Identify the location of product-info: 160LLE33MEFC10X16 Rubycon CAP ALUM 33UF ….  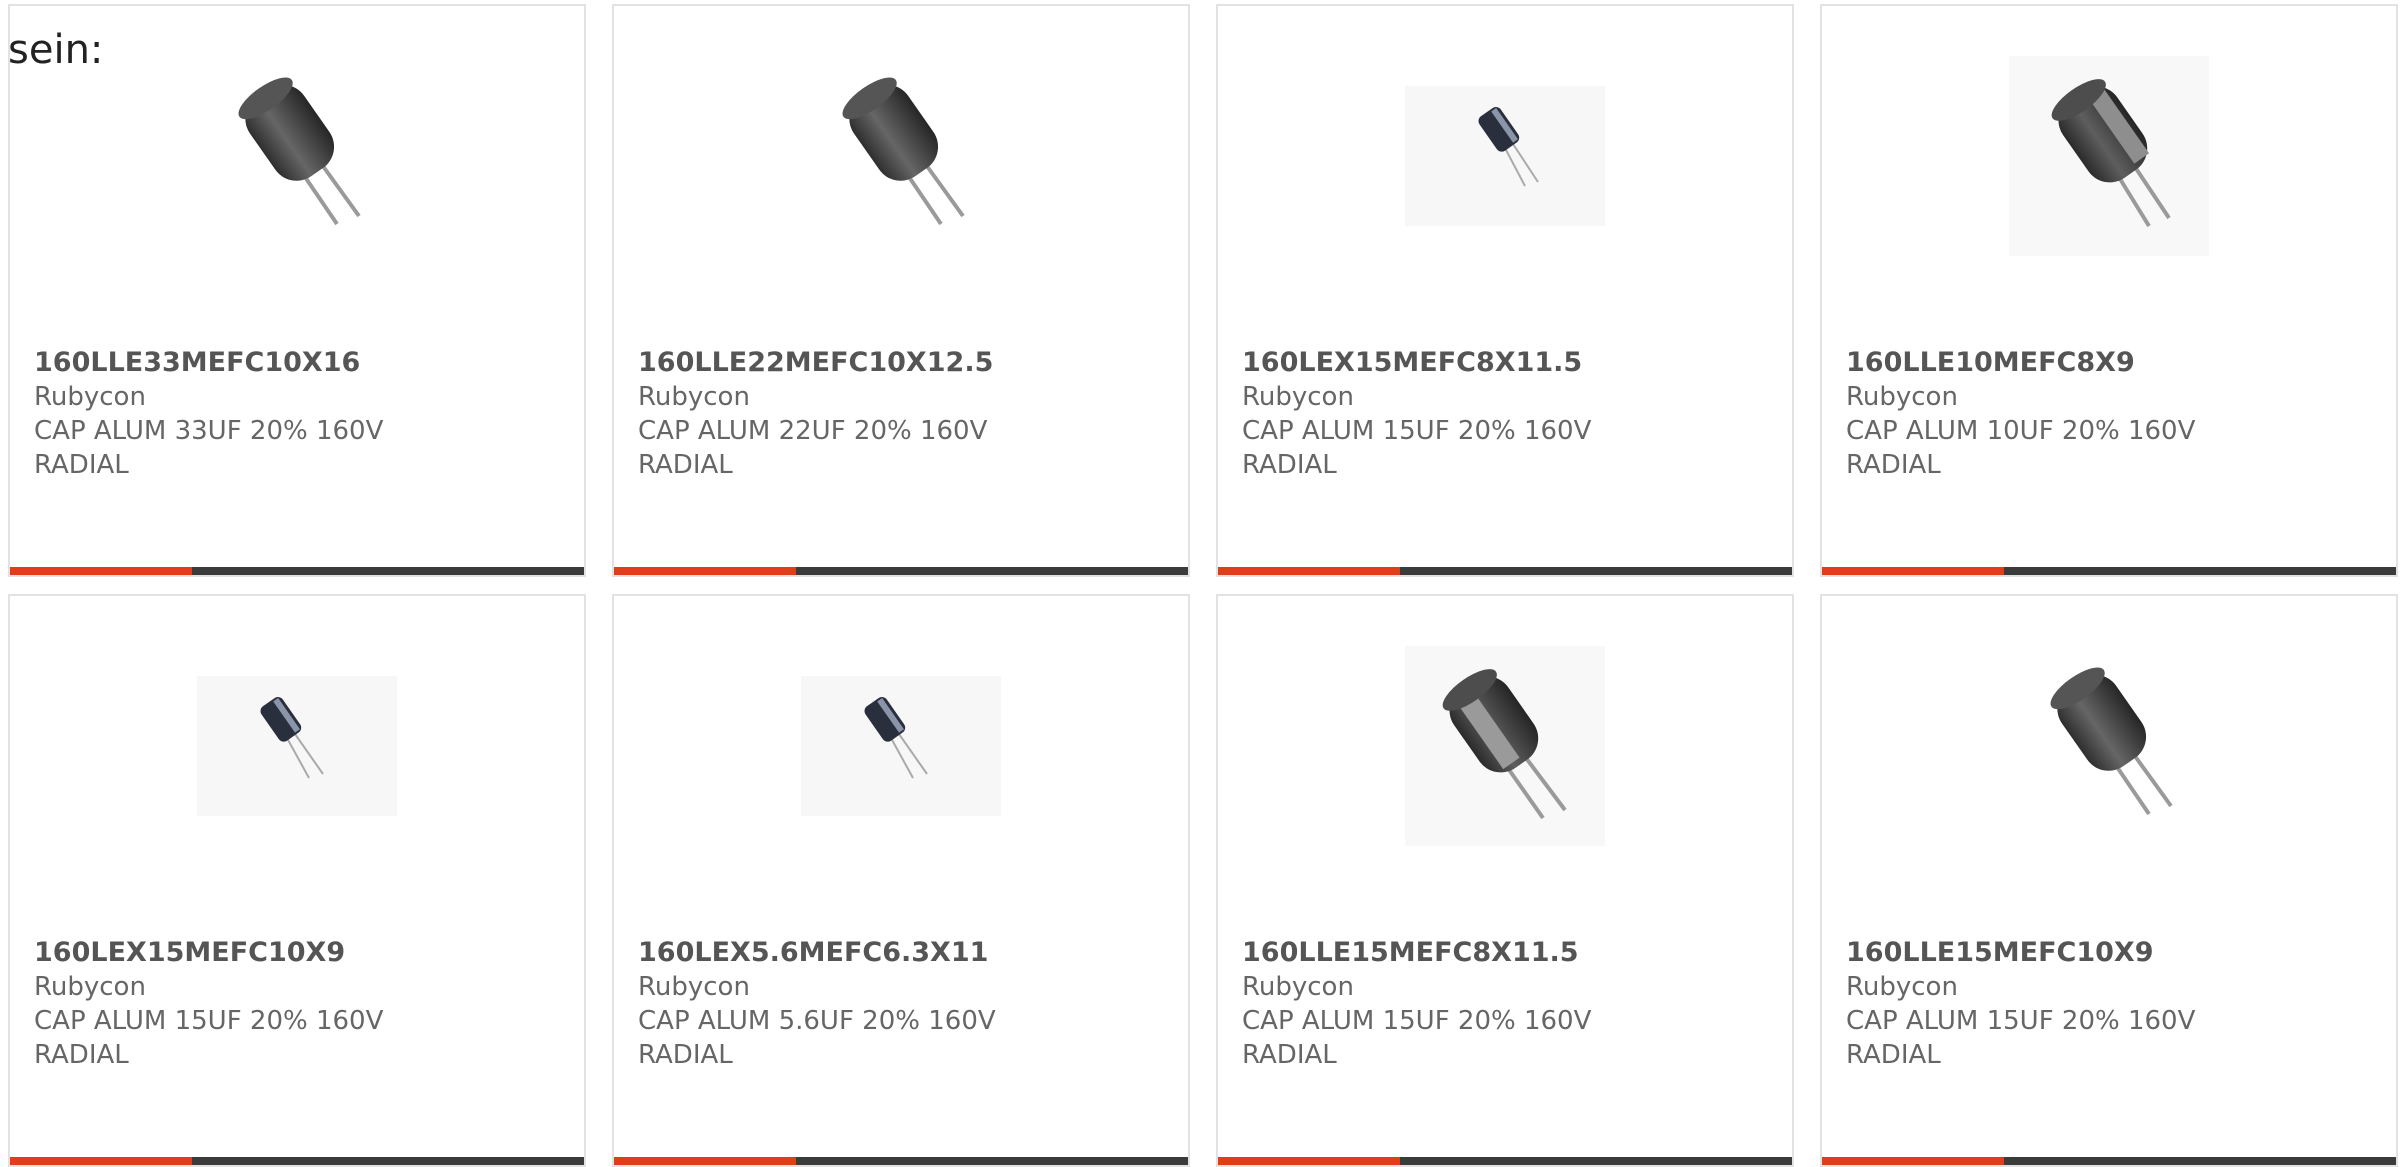
(208, 414).